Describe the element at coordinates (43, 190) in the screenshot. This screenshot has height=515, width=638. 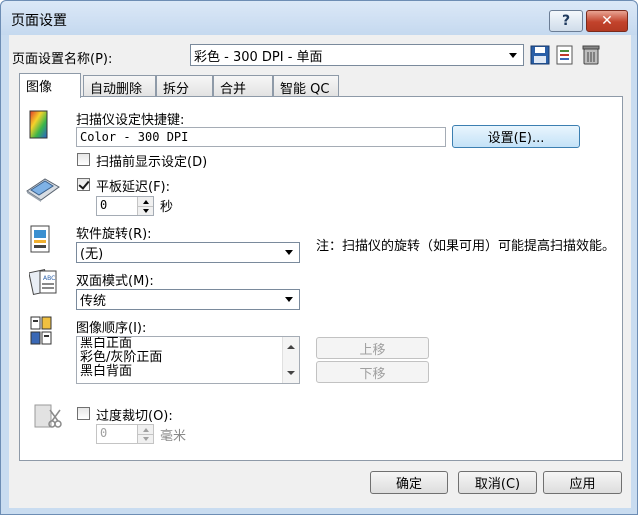
I see `flatbed-scanner-icon` at that location.